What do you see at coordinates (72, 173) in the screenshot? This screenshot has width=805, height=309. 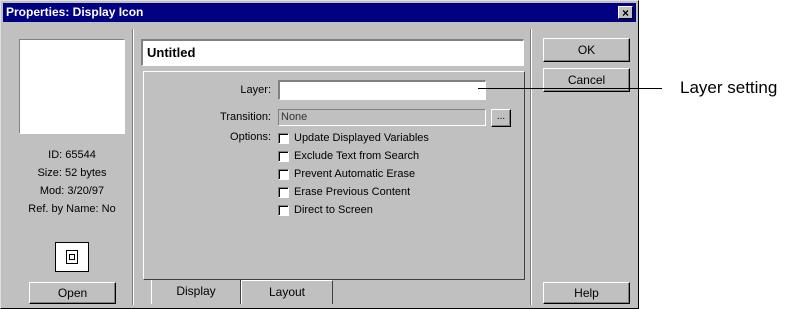 I see `icon-size: Size: 52 bytes` at bounding box center [72, 173].